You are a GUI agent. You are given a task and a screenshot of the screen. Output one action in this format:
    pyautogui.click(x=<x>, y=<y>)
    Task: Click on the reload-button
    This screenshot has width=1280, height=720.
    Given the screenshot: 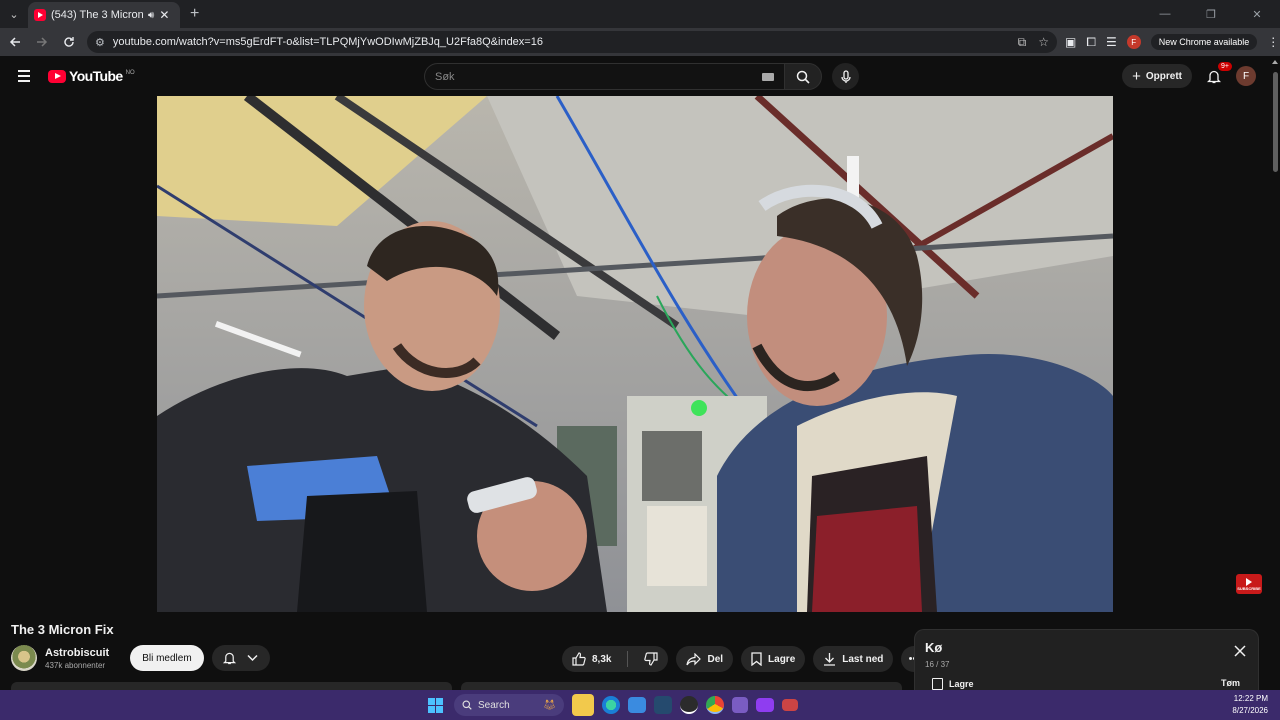 What is the action you would take?
    pyautogui.click(x=69, y=42)
    